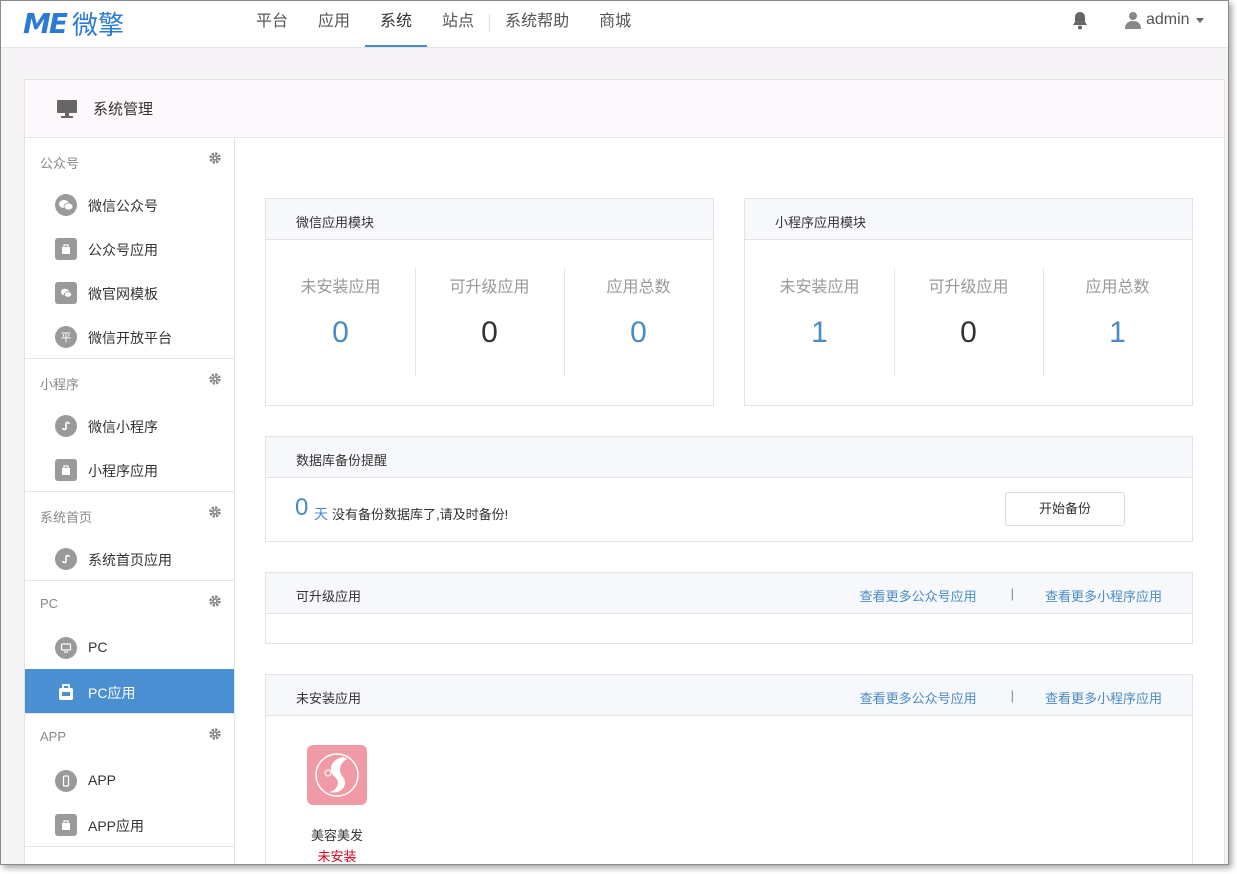 The width and height of the screenshot is (1237, 874). Describe the element at coordinates (638, 322) in the screenshot. I see `stat-total: 应用总数 0` at that location.